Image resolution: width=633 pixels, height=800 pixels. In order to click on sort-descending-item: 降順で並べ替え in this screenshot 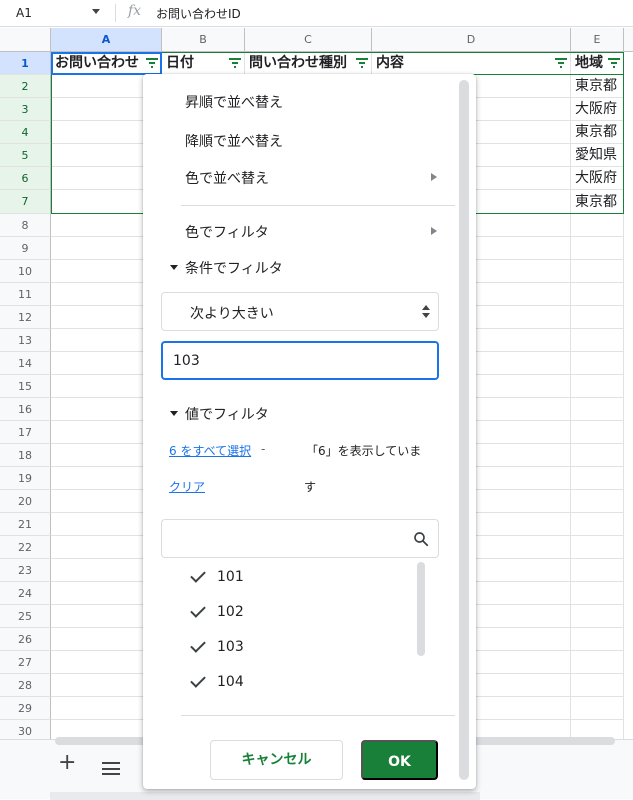, I will do `click(234, 141)`.